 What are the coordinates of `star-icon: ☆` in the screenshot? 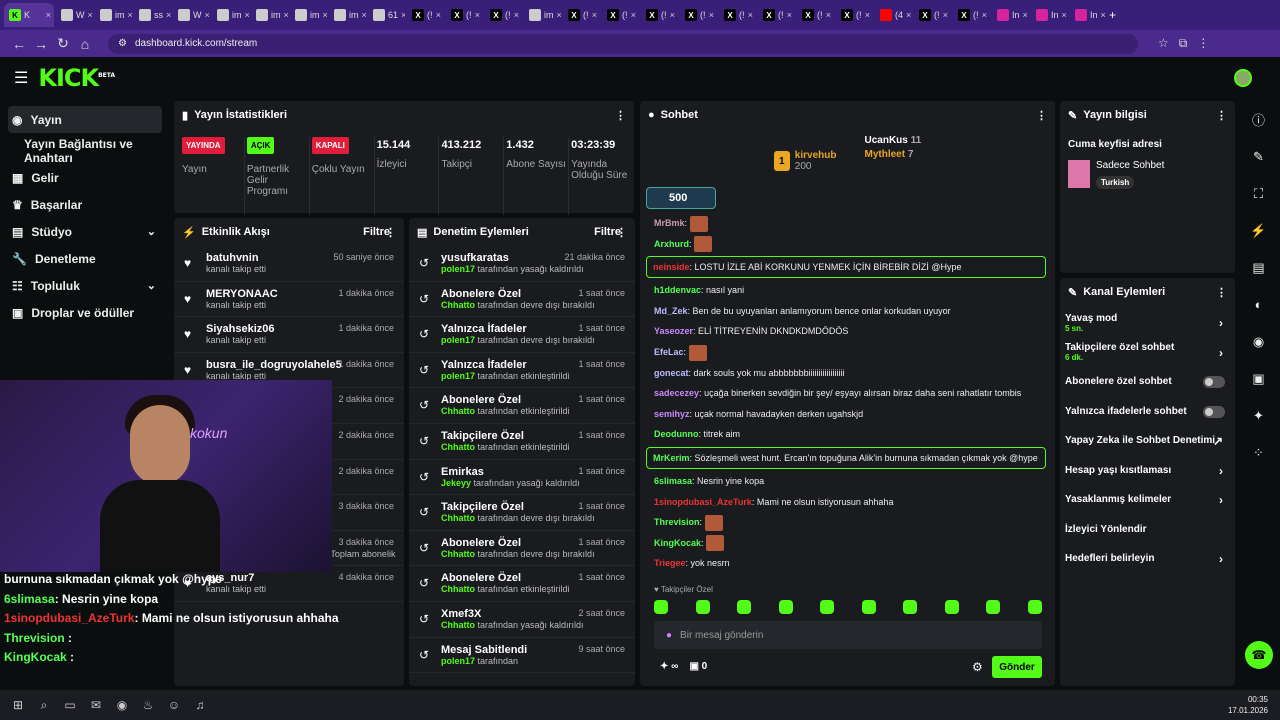 It's located at (1163, 43).